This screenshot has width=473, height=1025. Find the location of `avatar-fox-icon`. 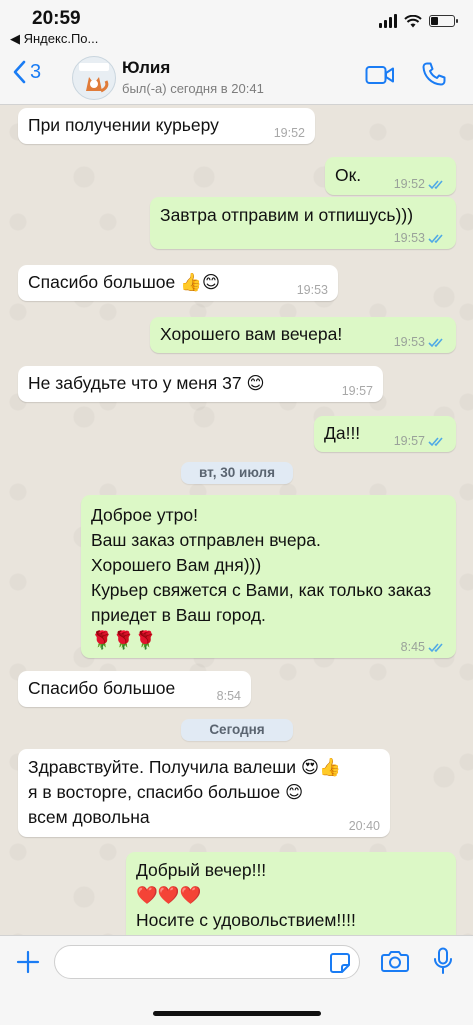

avatar-fox-icon is located at coordinates (94, 78).